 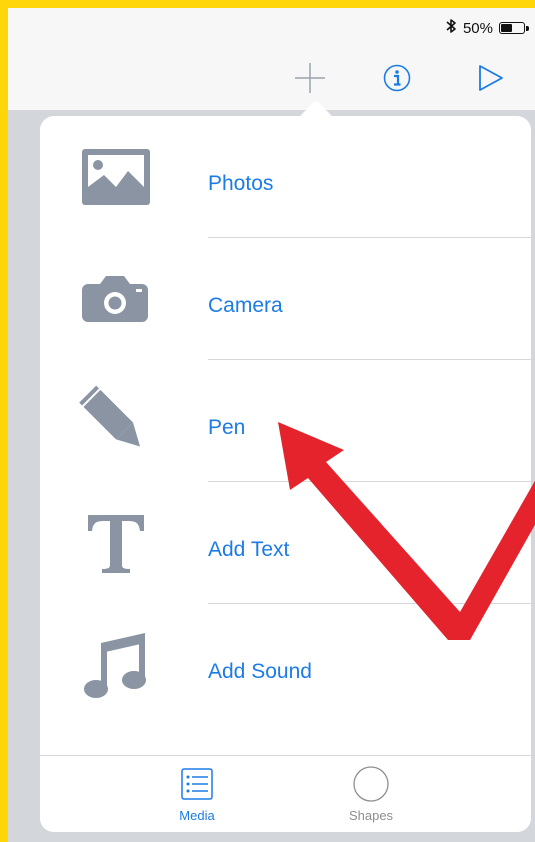 I want to click on info-icon, so click(x=397, y=78).